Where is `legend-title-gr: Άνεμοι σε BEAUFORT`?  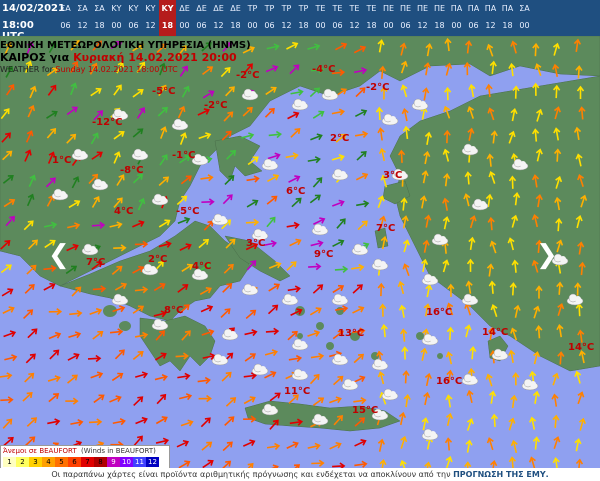
legend-title-gr: Άνεμοι σε BEAUFORT is located at coordinates (40, 451).